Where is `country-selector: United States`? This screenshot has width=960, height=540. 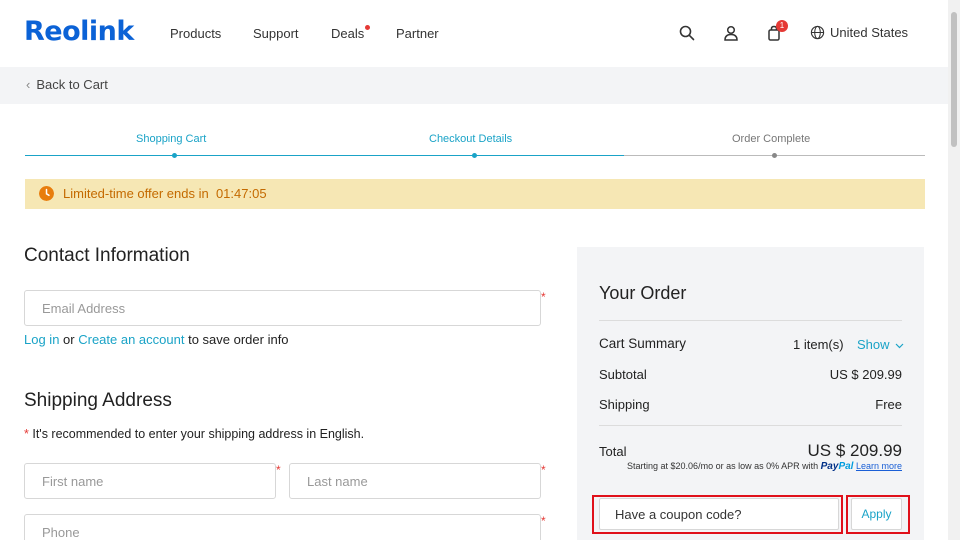 country-selector: United States is located at coordinates (869, 32).